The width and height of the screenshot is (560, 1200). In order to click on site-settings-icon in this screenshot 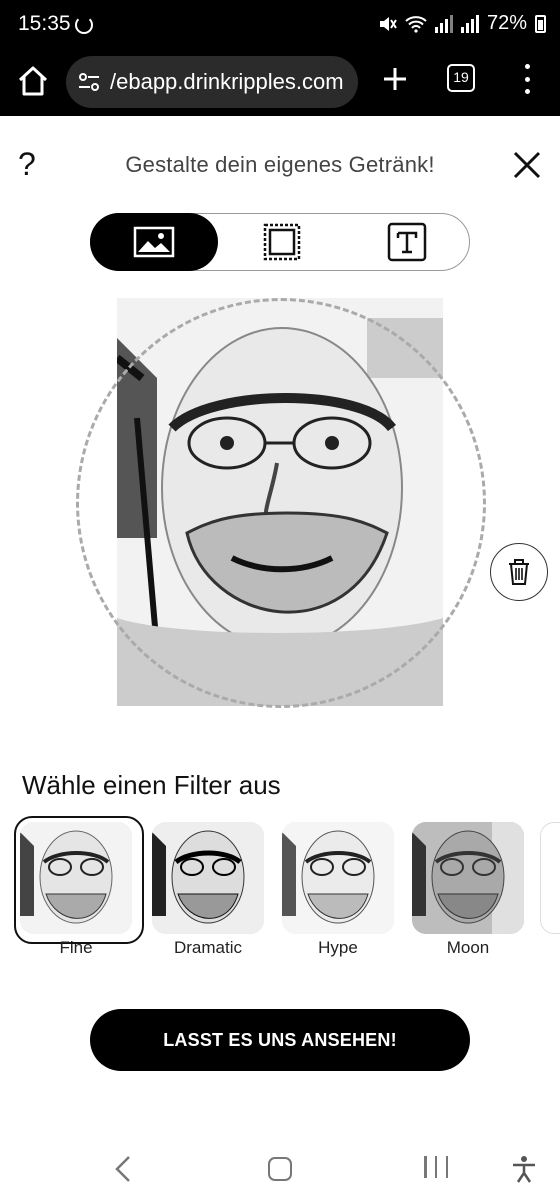, I will do `click(89, 82)`.